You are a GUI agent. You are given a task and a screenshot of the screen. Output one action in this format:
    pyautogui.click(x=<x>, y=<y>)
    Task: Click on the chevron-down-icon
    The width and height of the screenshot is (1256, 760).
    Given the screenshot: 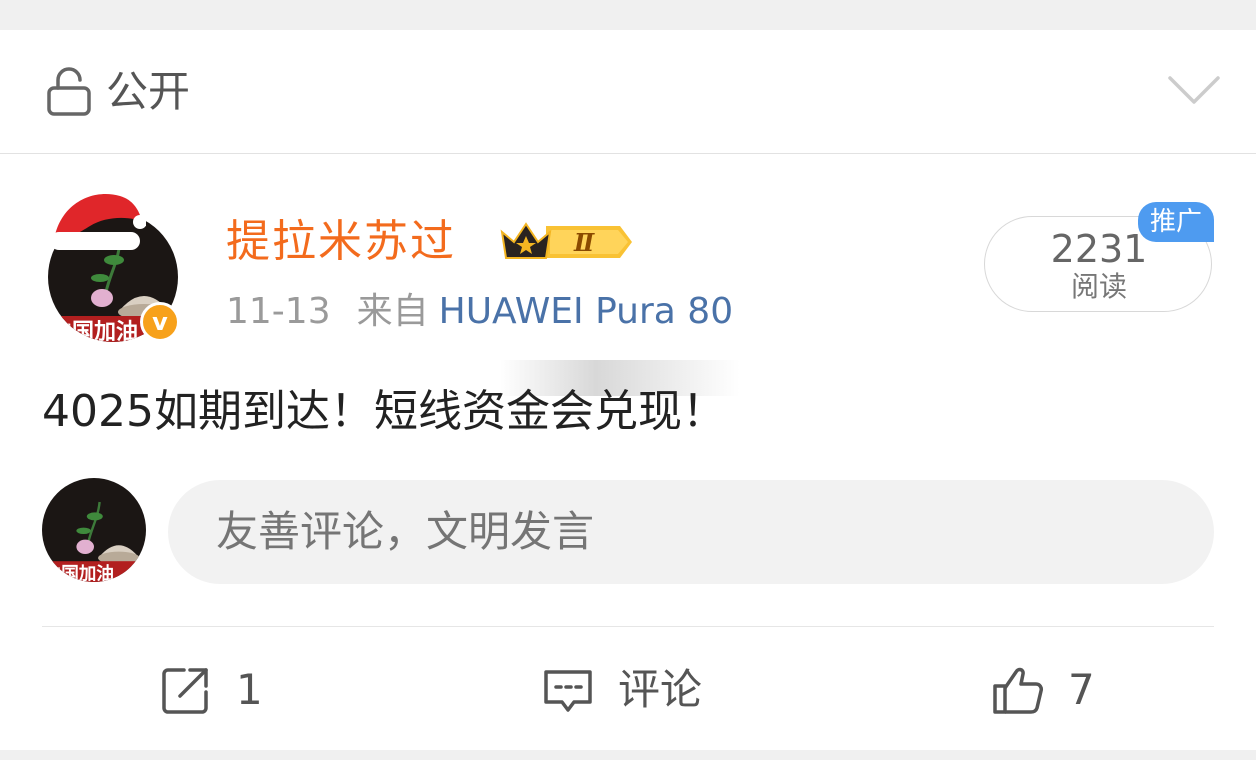 What is the action you would take?
    pyautogui.click(x=1194, y=90)
    